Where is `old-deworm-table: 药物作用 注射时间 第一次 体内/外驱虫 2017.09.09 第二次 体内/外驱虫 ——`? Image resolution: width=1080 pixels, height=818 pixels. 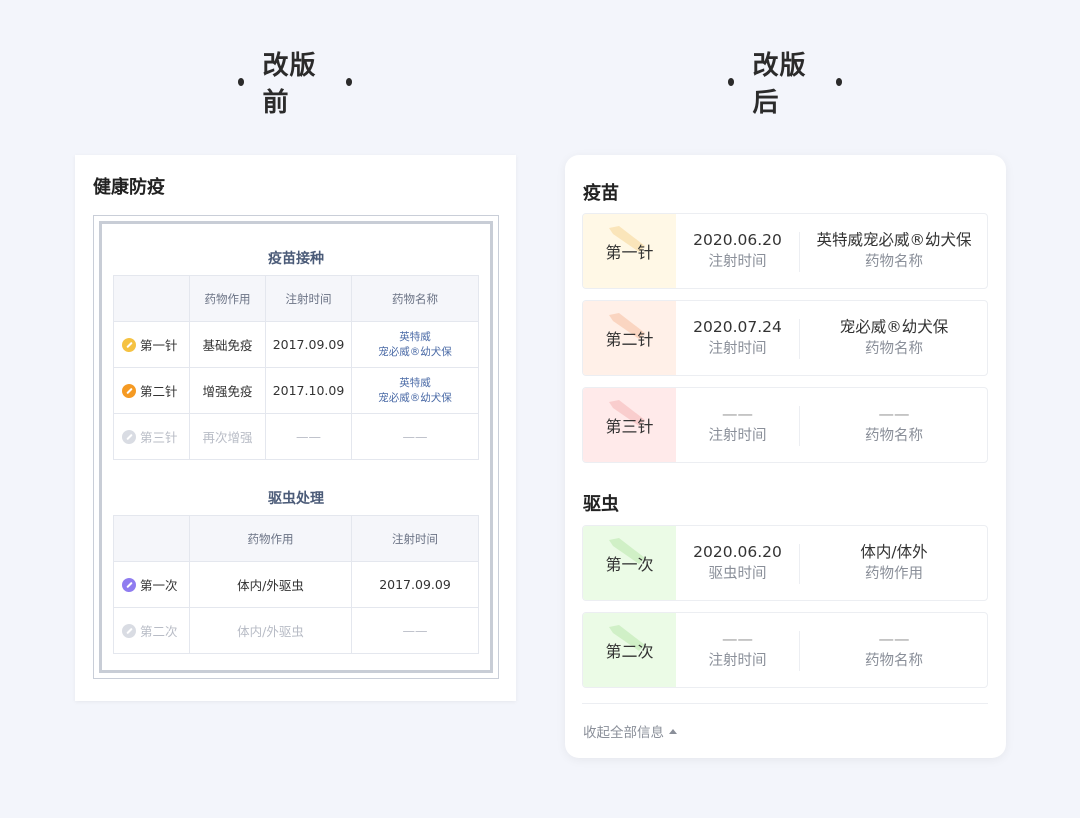 old-deworm-table: 药物作用 注射时间 第一次 体内/外驱虫 2017.09.09 第二次 体内/外驱虫 —— is located at coordinates (296, 584).